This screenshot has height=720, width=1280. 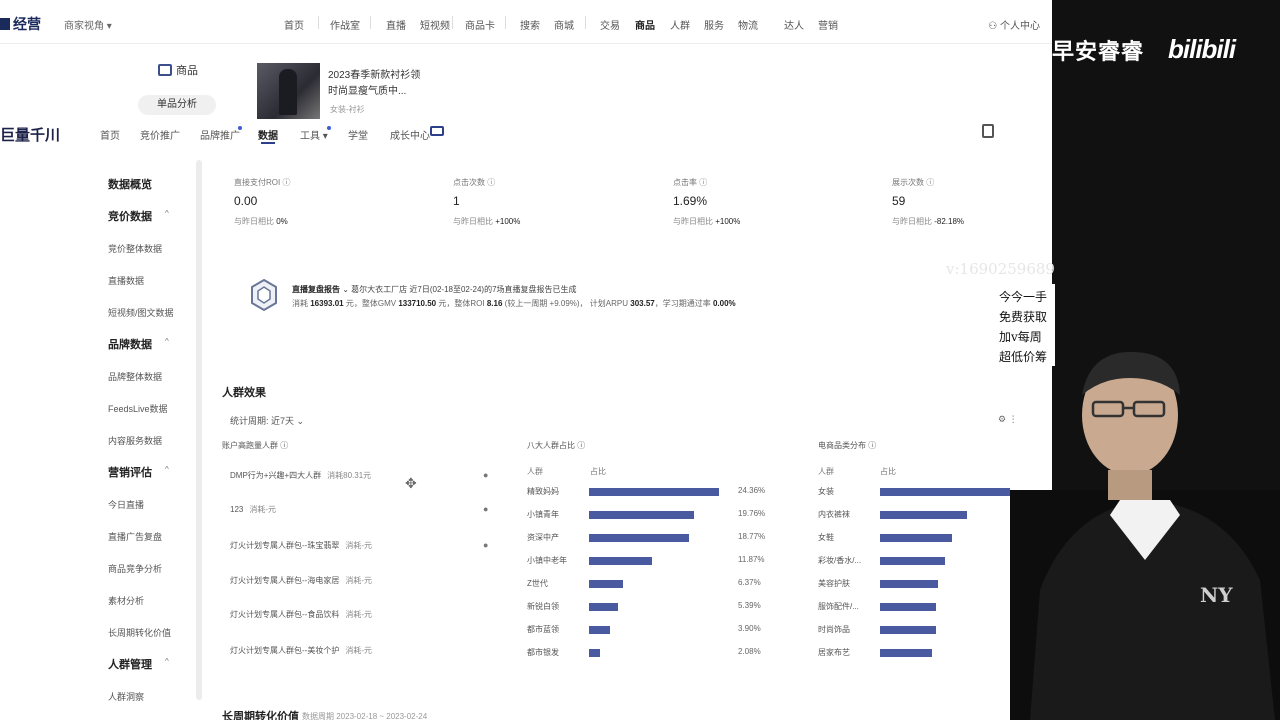 I want to click on sidebar-item: 直播广告复盘, so click(x=135, y=536).